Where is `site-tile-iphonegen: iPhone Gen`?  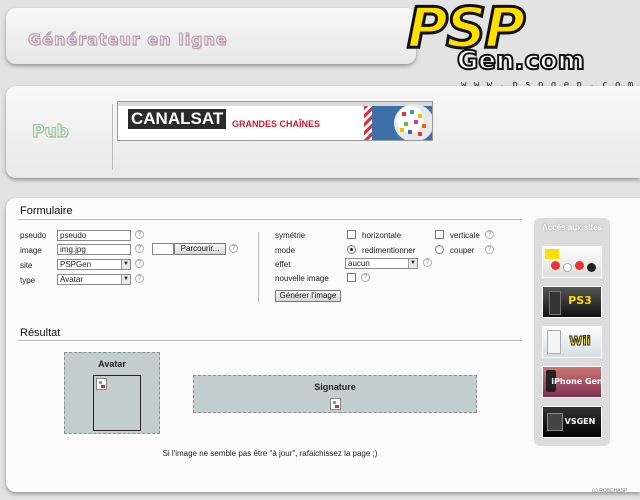 site-tile-iphonegen: iPhone Gen is located at coordinates (572, 382).